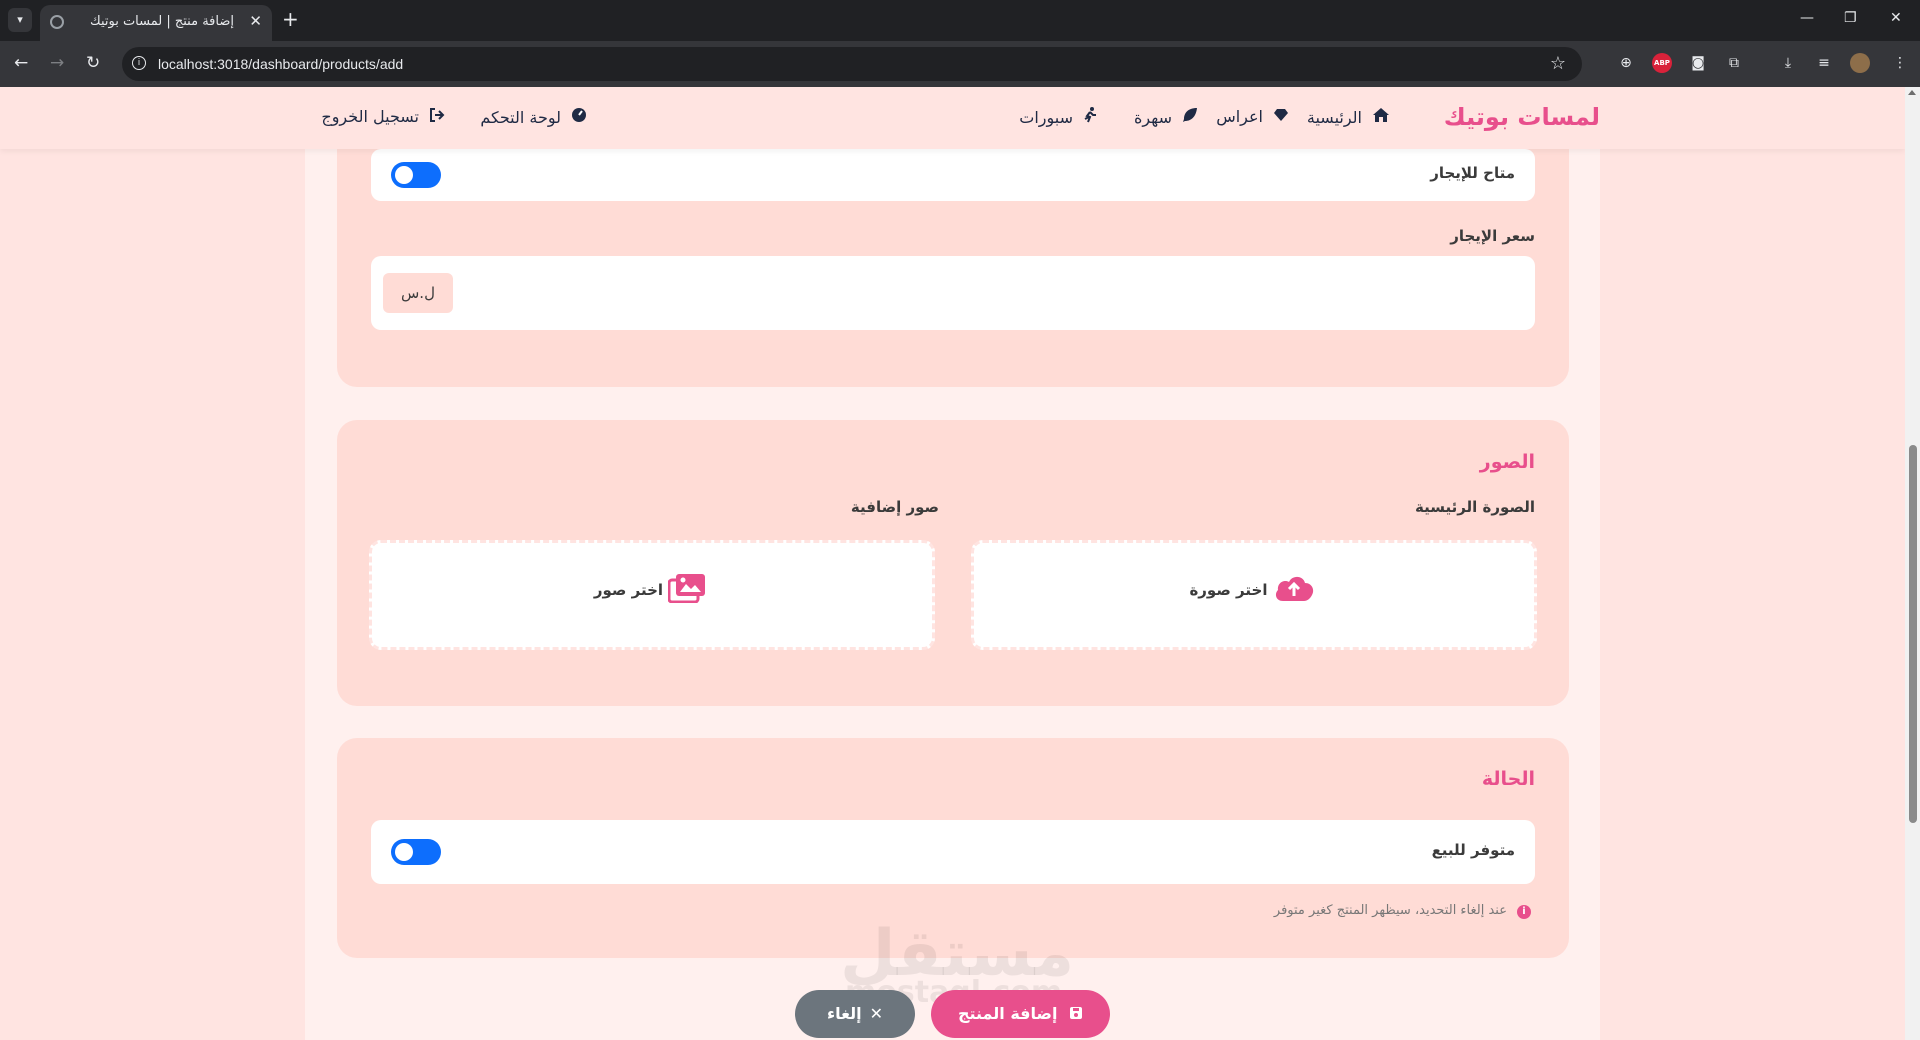  I want to click on minimize-icon: —, so click(1807, 18).